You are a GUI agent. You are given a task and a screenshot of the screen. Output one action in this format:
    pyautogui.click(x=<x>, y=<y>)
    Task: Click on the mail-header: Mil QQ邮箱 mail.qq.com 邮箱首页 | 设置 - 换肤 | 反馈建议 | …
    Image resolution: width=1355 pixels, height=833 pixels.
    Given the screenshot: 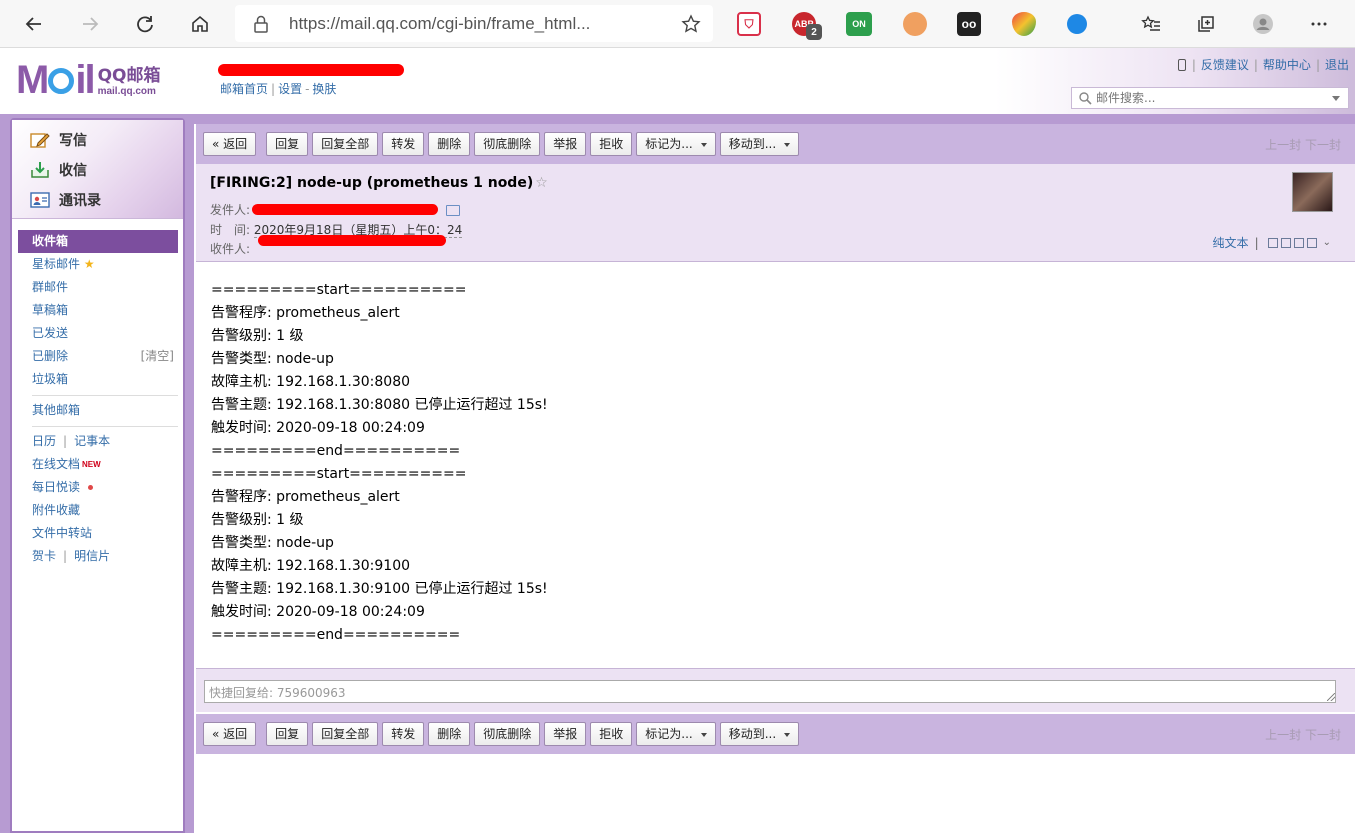 What is the action you would take?
    pyautogui.click(x=677, y=82)
    